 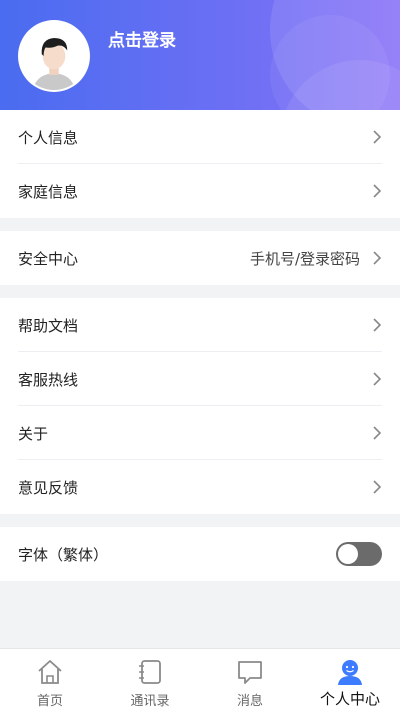 What do you see at coordinates (50, 672) in the screenshot?
I see `home-icon` at bounding box center [50, 672].